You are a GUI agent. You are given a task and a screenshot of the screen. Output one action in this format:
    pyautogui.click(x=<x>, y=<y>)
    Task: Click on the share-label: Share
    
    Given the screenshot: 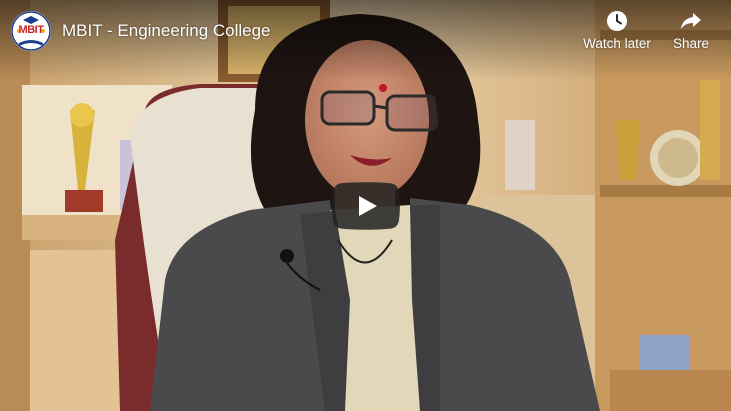 What is the action you would take?
    pyautogui.click(x=691, y=43)
    